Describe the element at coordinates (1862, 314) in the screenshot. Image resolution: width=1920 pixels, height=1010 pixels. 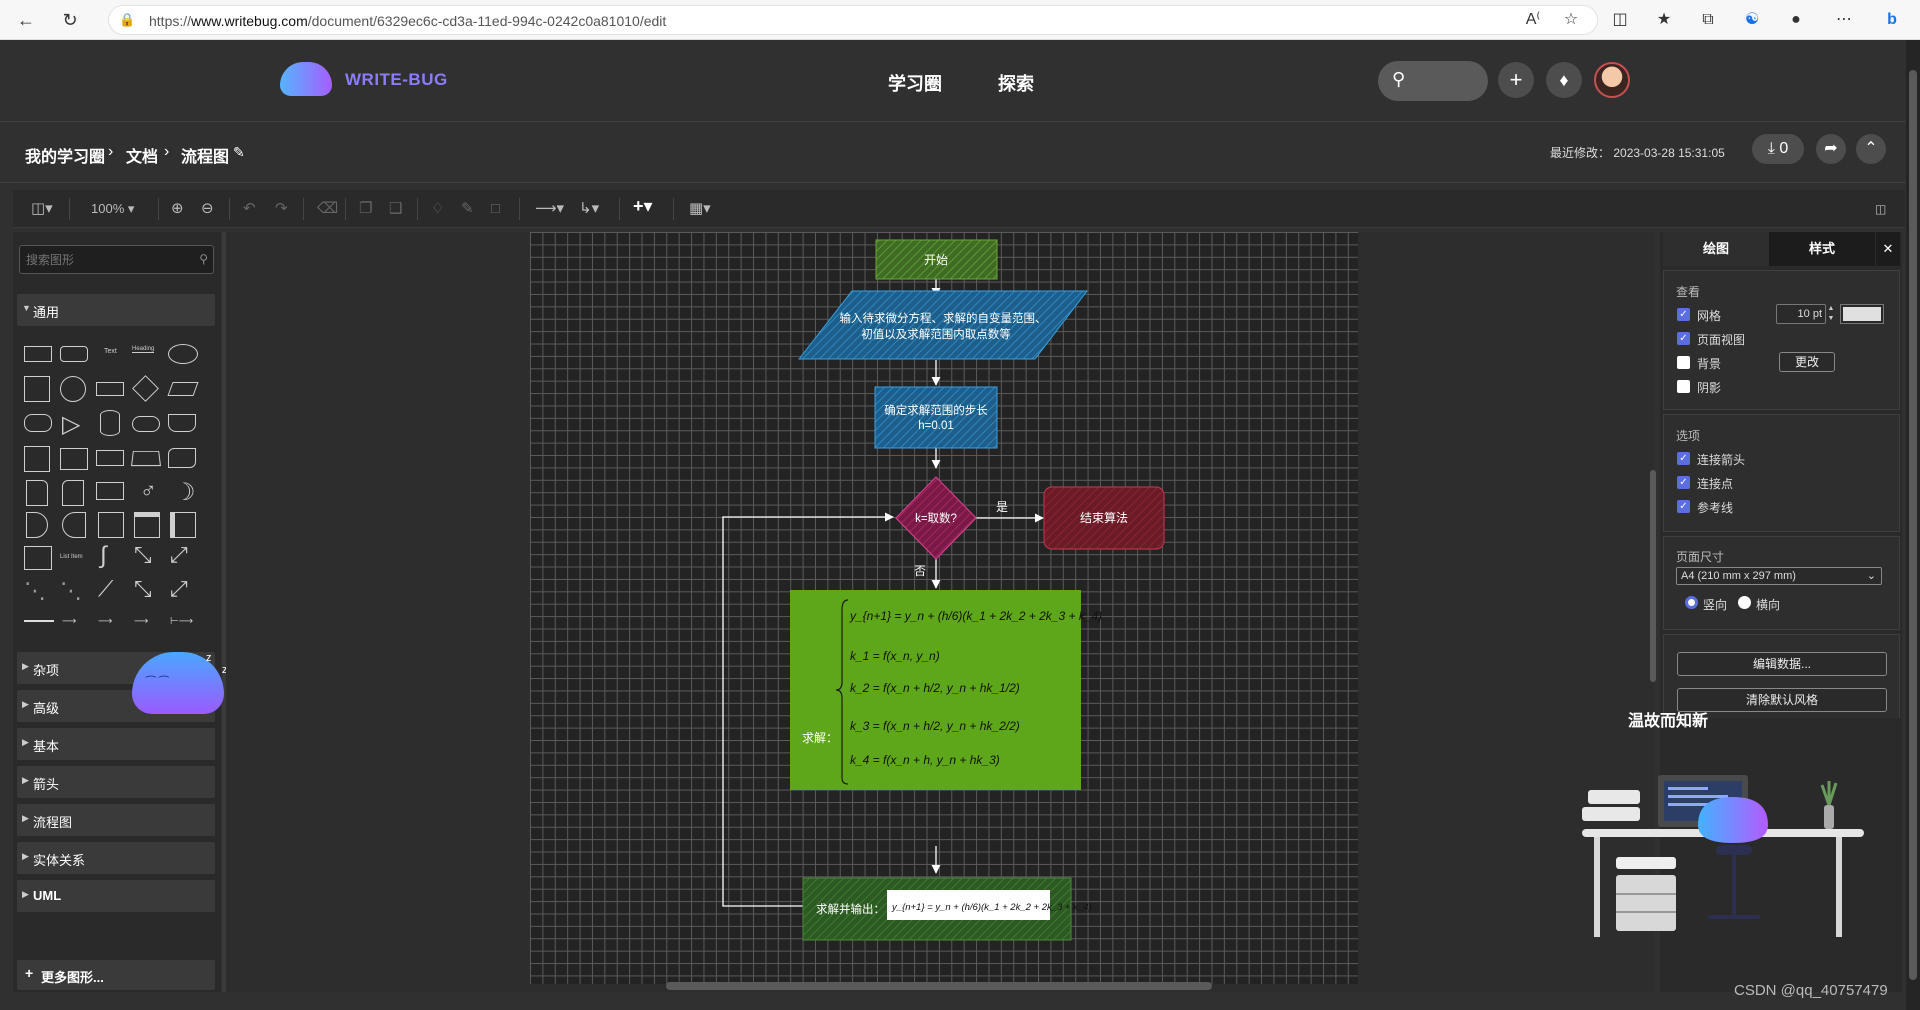
I see `grid-color-swatch` at that location.